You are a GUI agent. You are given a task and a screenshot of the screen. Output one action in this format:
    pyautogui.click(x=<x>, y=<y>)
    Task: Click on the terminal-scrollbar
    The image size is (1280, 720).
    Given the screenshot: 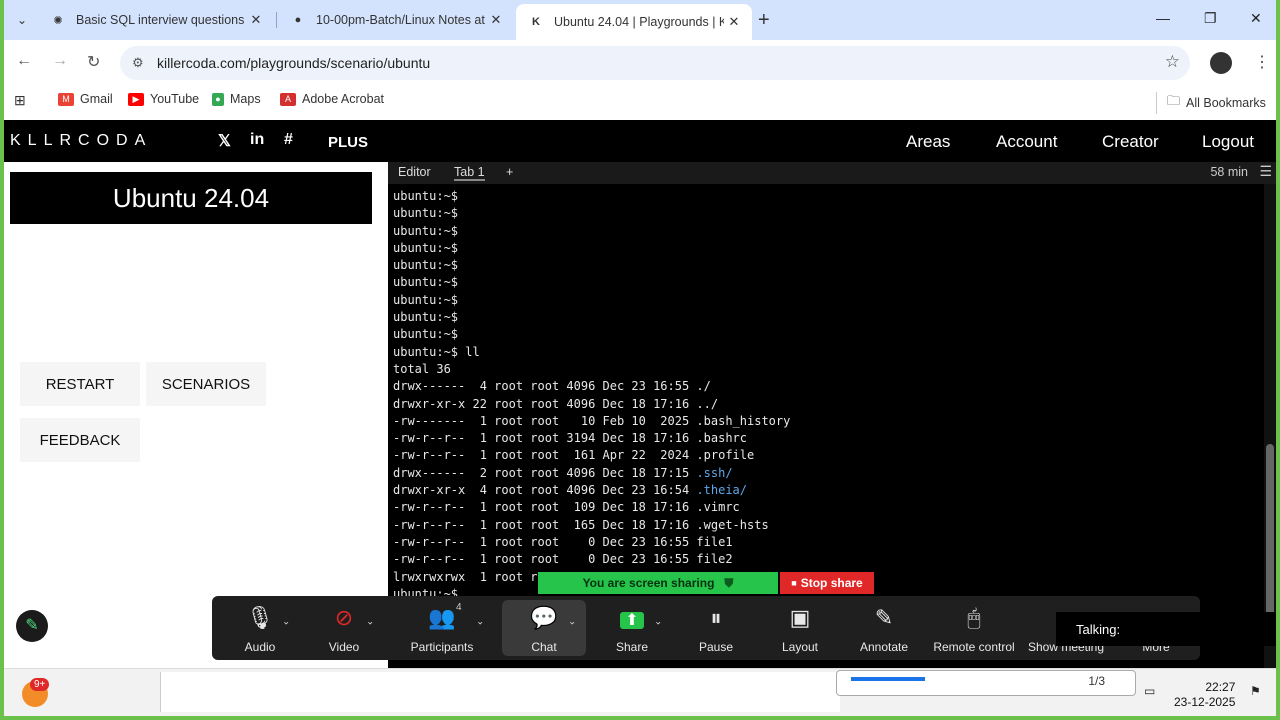 What is the action you would take?
    pyautogui.click(x=1270, y=426)
    